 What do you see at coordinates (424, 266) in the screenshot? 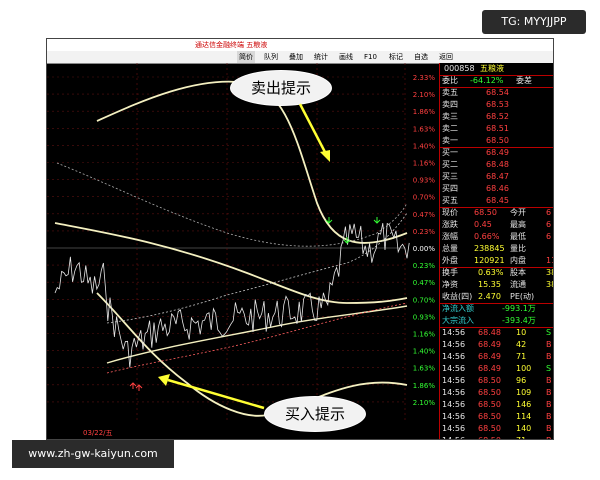
I see `pct-label-11: 0.23%` at bounding box center [424, 266].